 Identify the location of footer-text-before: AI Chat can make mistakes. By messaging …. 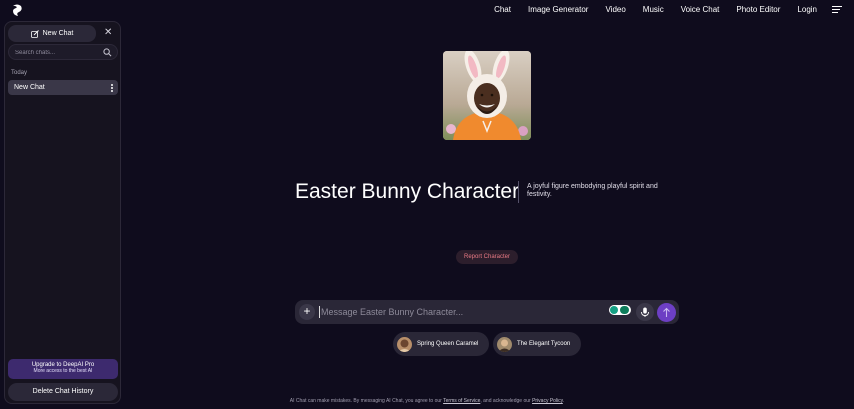
(366, 401).